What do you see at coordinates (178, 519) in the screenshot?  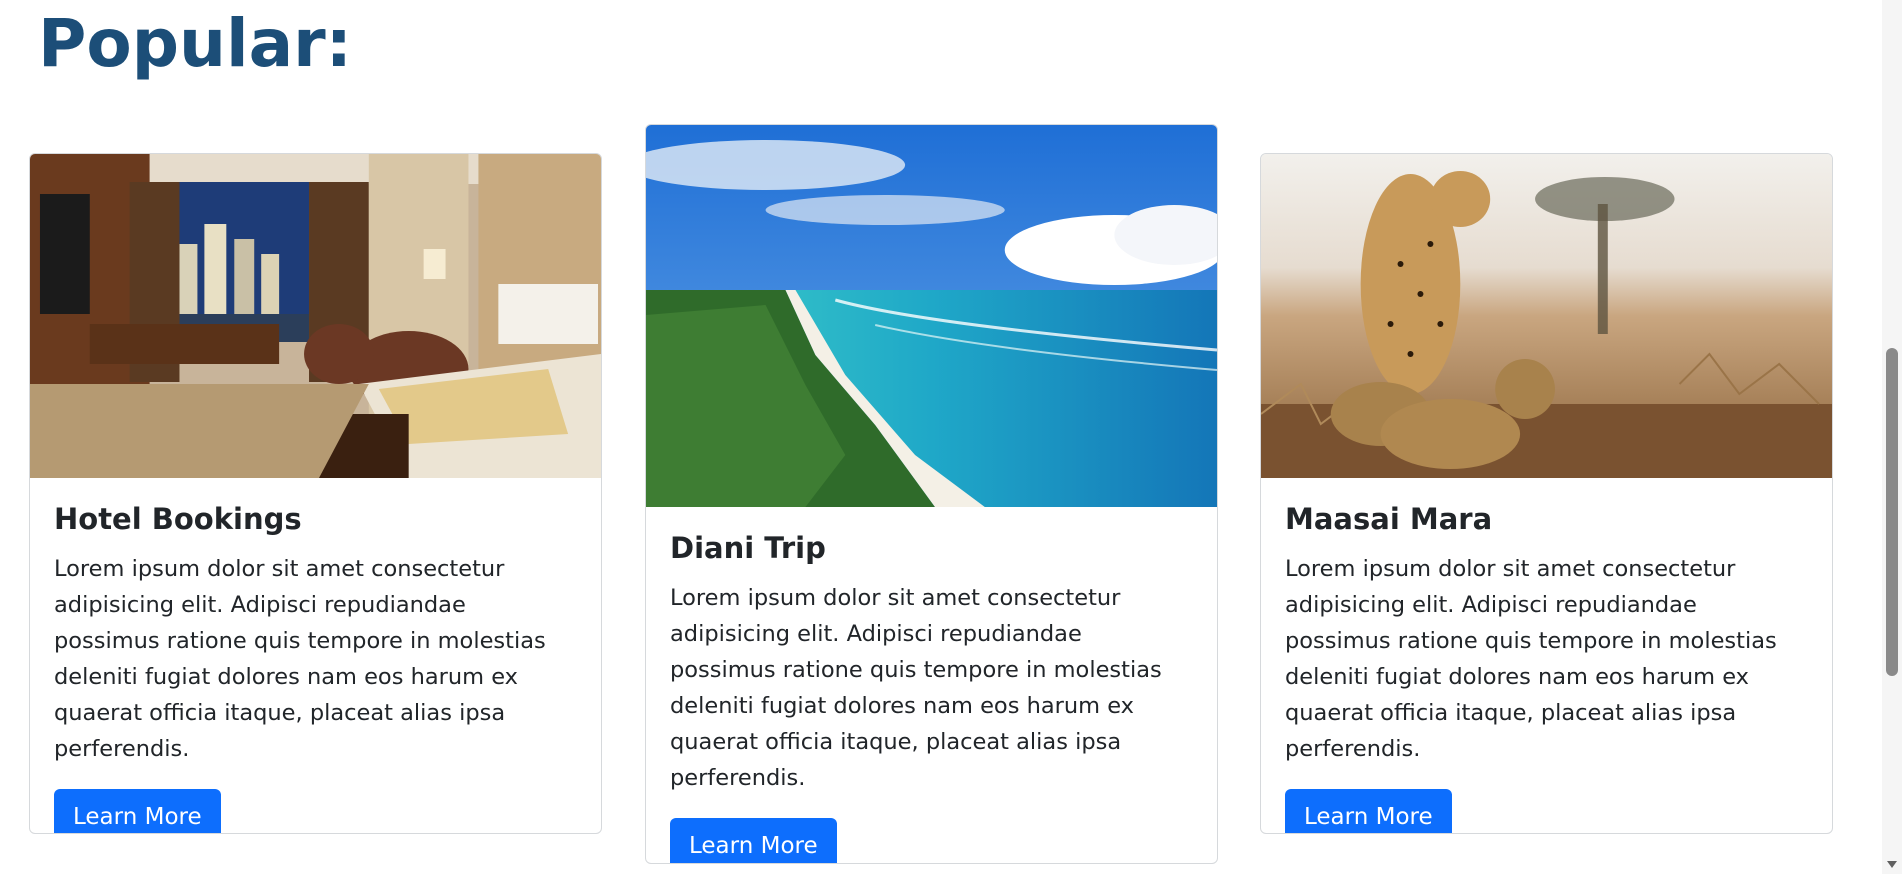 I see `card-title: Hotel Bookings` at bounding box center [178, 519].